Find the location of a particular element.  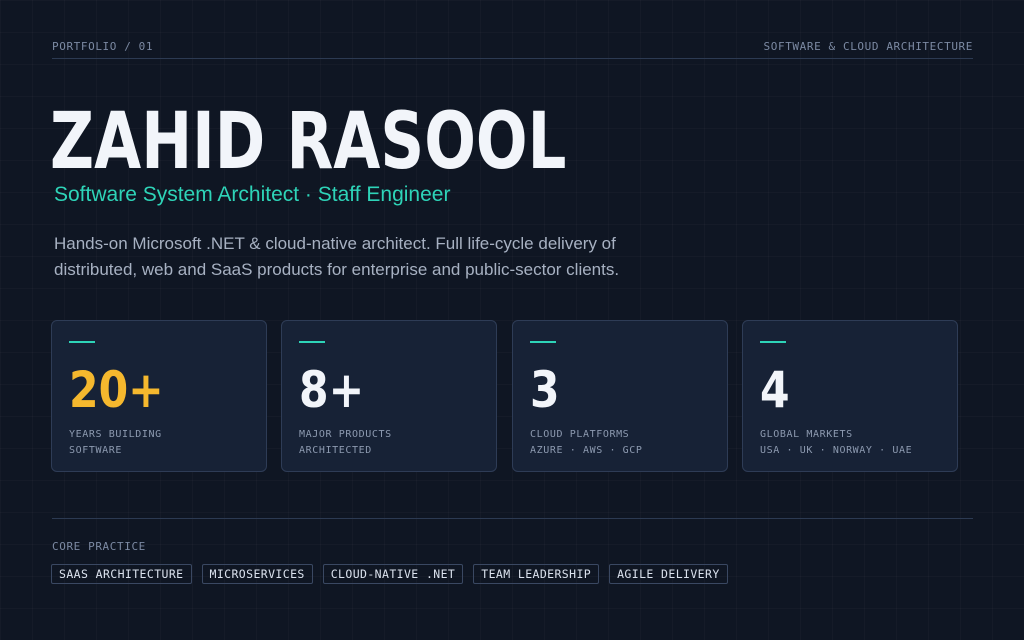

tag-agile-delivery: AGILE DELIVERY is located at coordinates (668, 574).